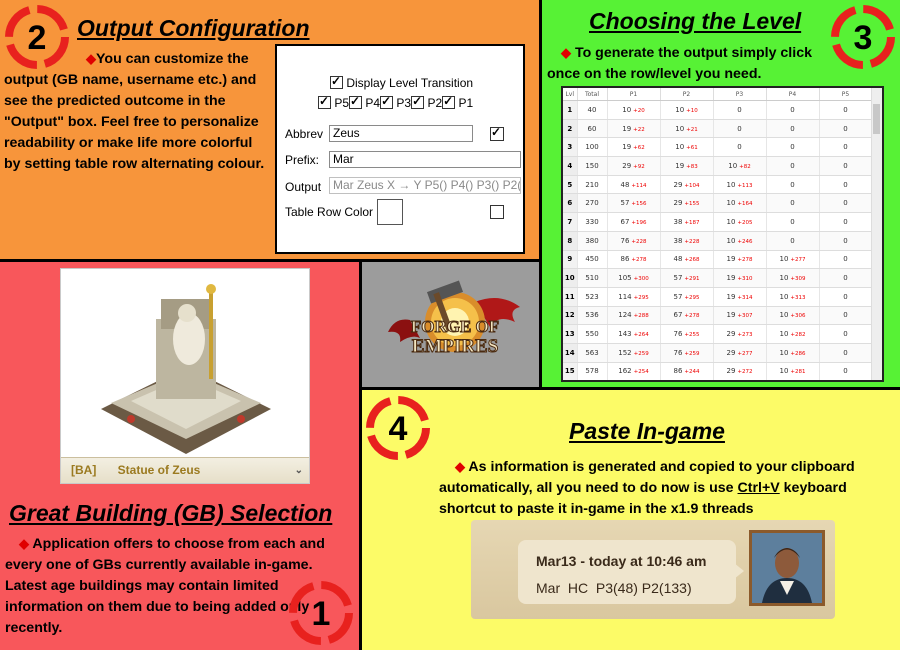  I want to click on place-cell: 29 +155, so click(687, 203).